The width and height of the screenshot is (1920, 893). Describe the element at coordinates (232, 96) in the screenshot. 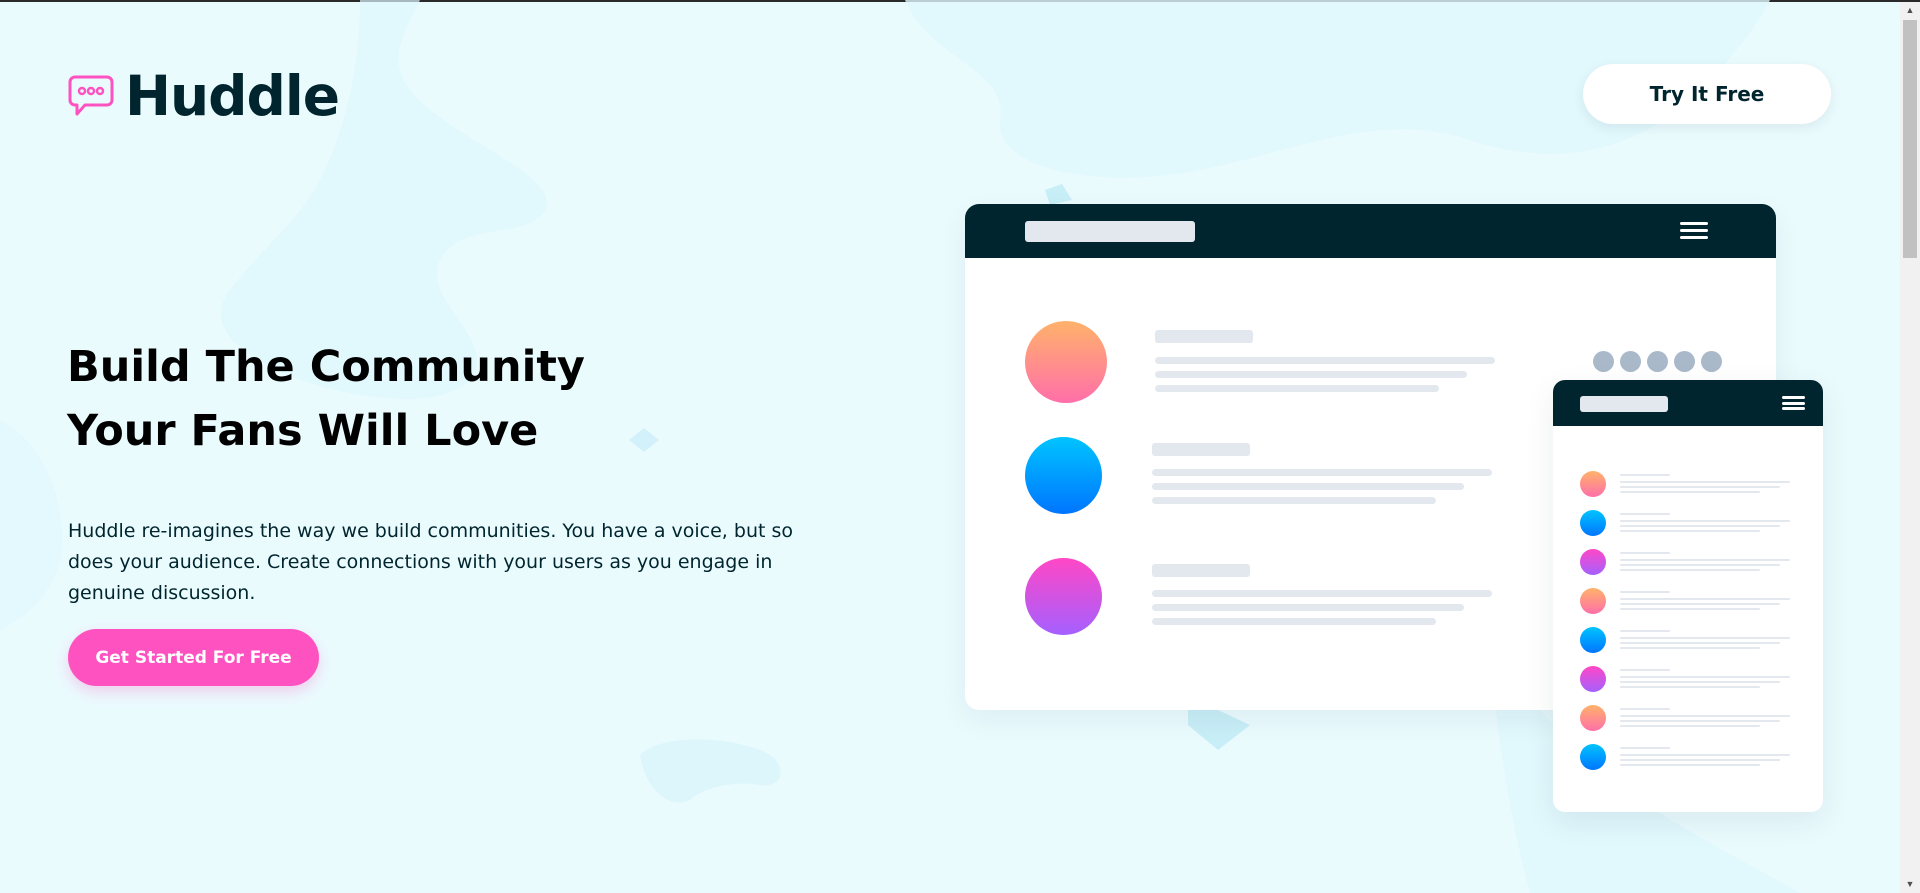

I see `brand-name: Huddle` at that location.